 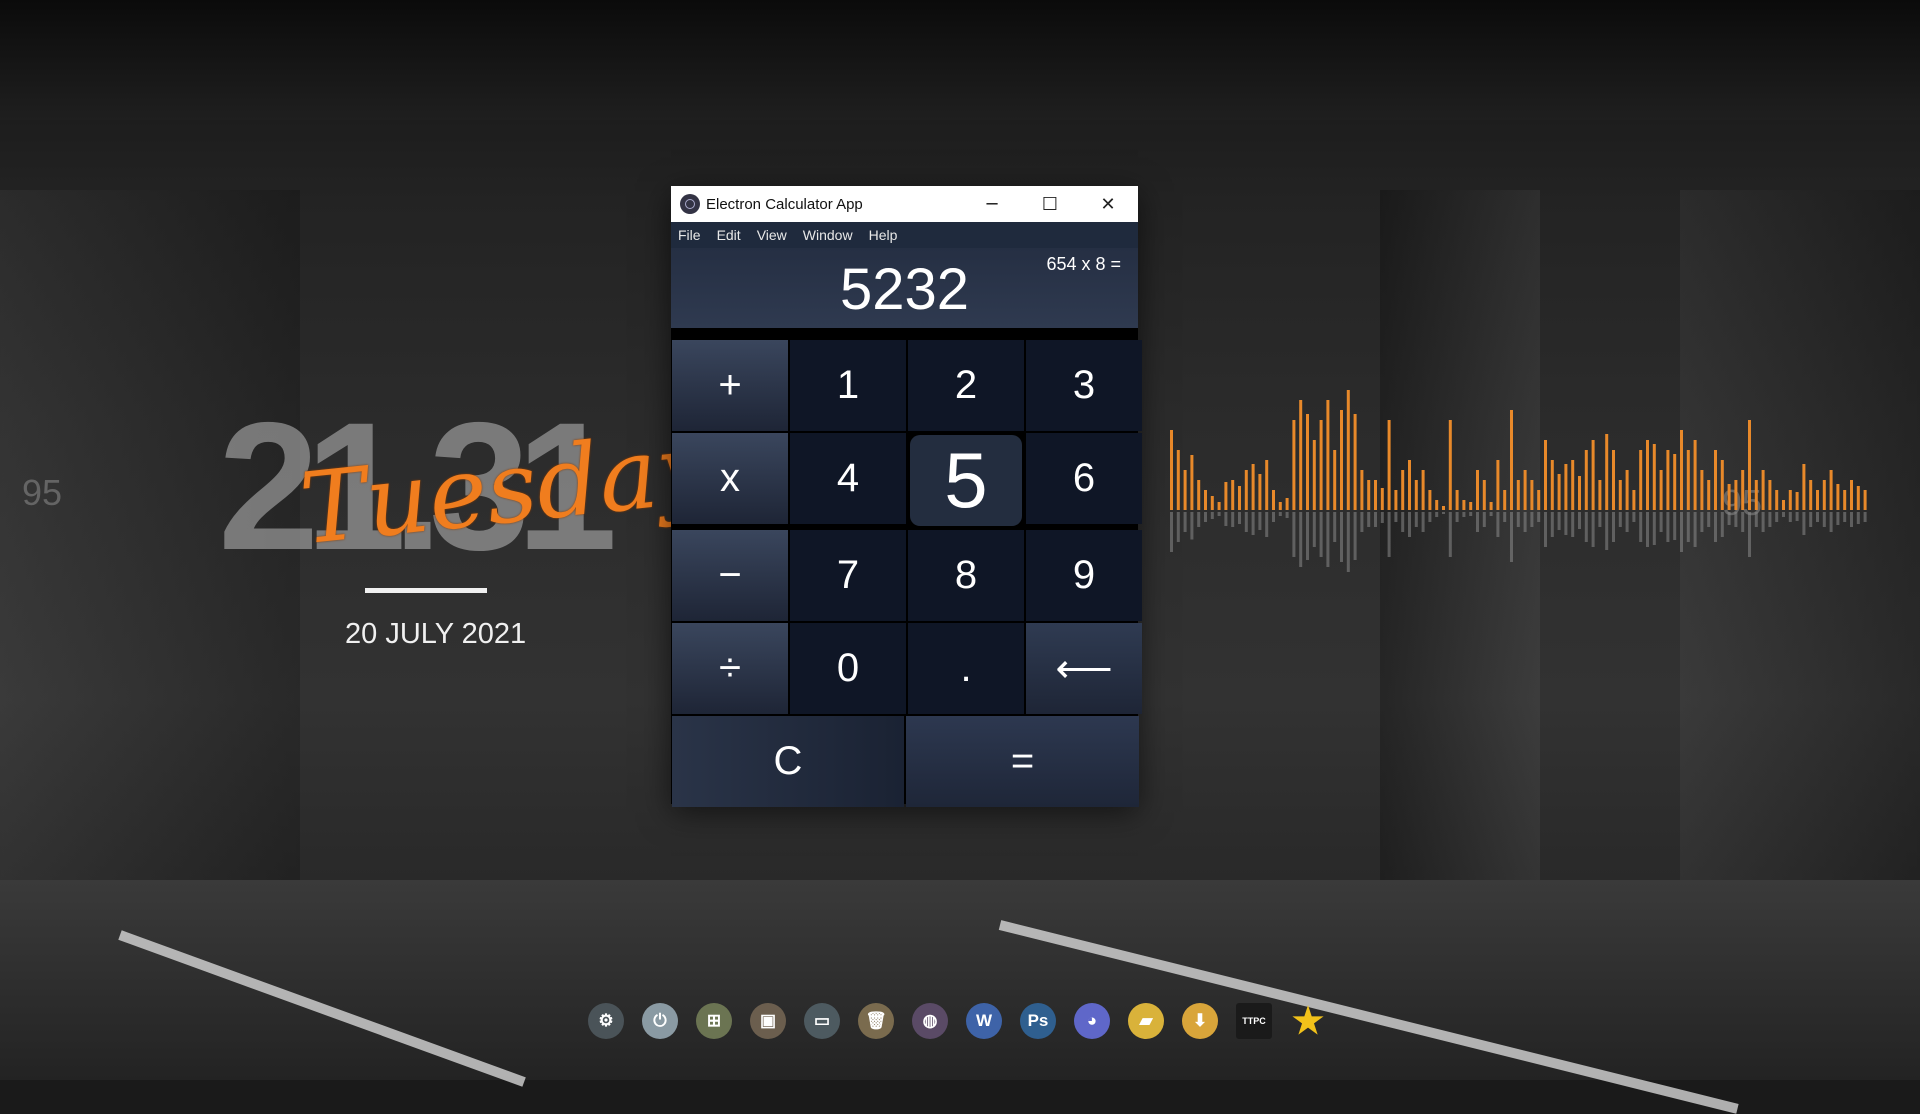 I want to click on key-digit-7: 7, so click(x=848, y=575).